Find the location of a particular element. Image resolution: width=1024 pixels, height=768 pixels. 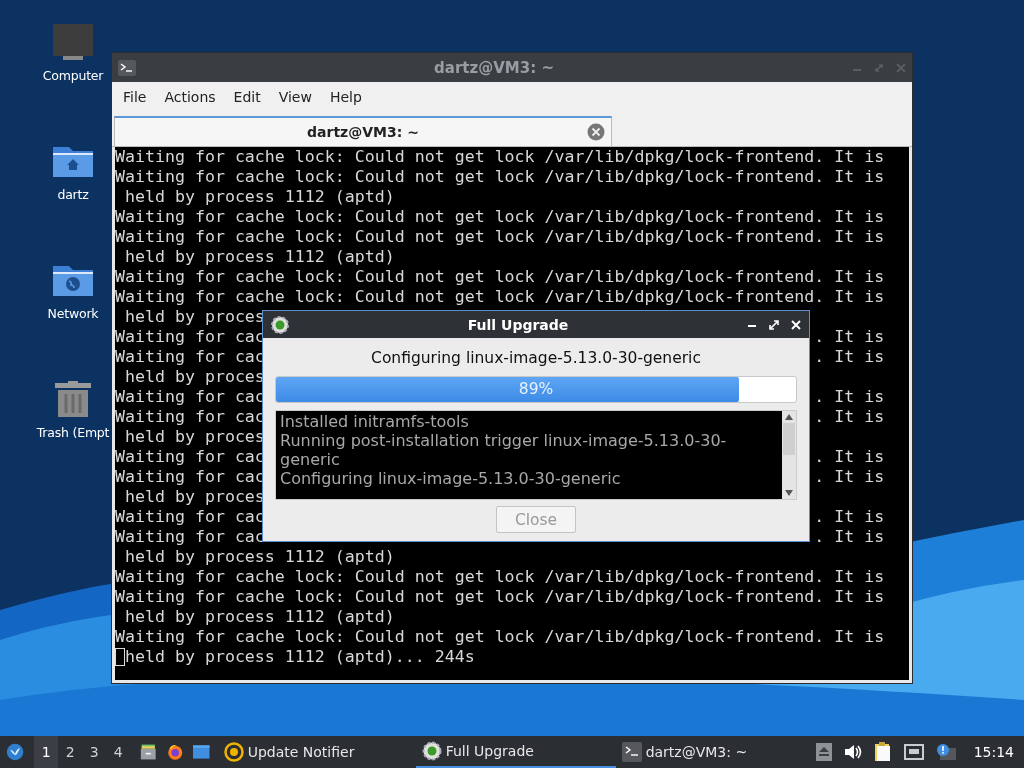

browser-icon is located at coordinates (175, 752).